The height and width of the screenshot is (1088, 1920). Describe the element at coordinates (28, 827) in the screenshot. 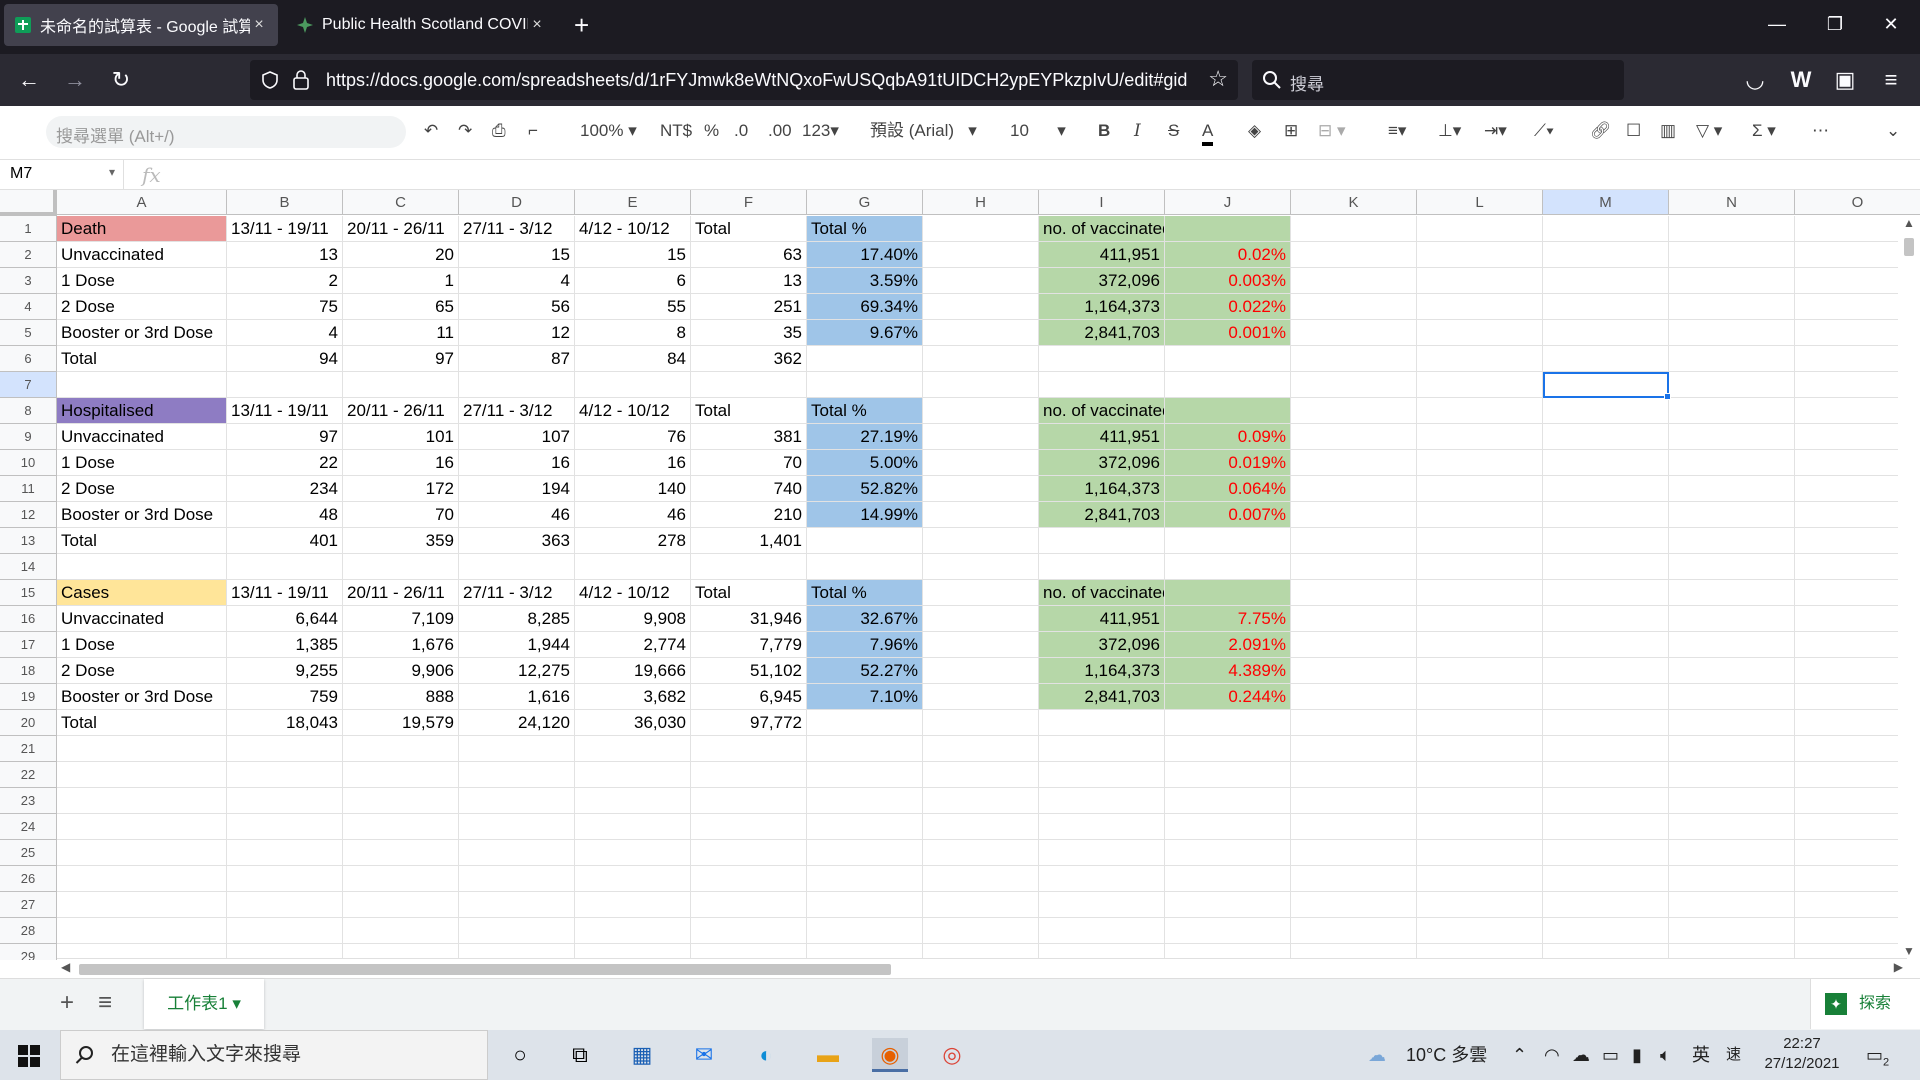

I see `row-header-24: 24` at that location.